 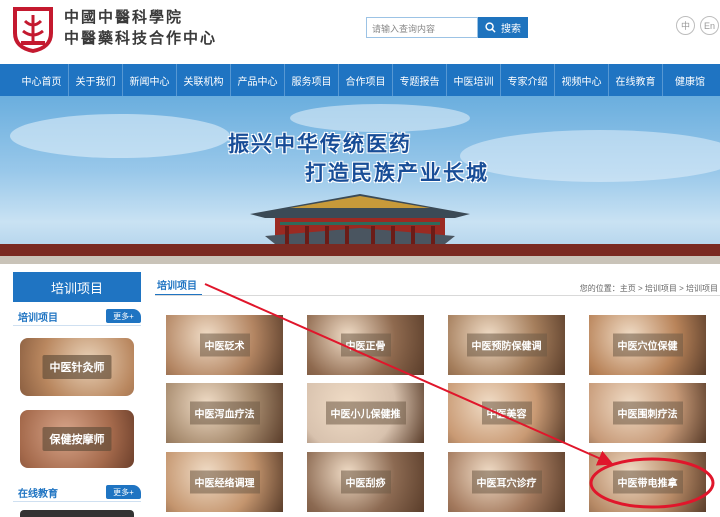 What do you see at coordinates (33, 29) in the screenshot?
I see `academy-logo-icon` at bounding box center [33, 29].